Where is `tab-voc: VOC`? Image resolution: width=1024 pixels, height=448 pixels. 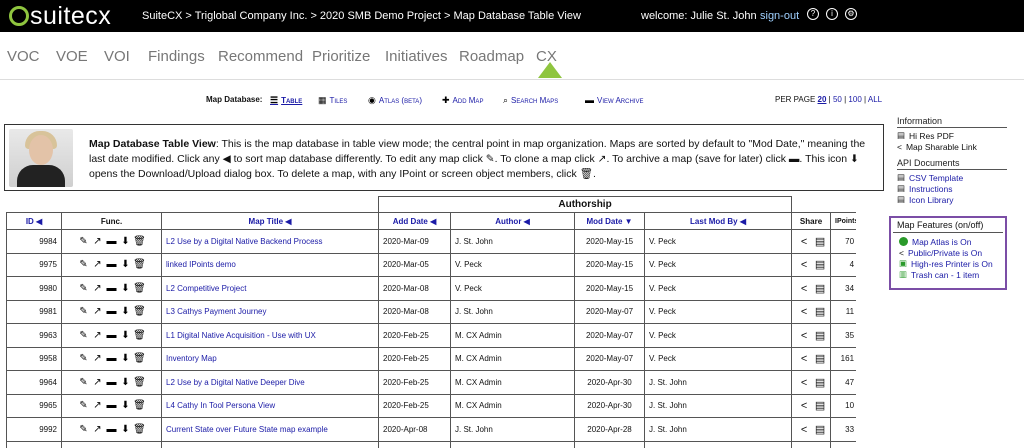 tab-voc: VOC is located at coordinates (23, 56).